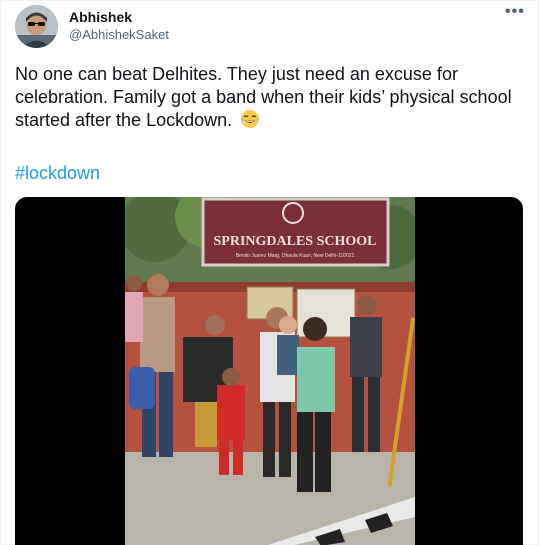 The image size is (539, 545). What do you see at coordinates (119, 34) in the screenshot?
I see `author-handle: @AbhishekSaket` at bounding box center [119, 34].